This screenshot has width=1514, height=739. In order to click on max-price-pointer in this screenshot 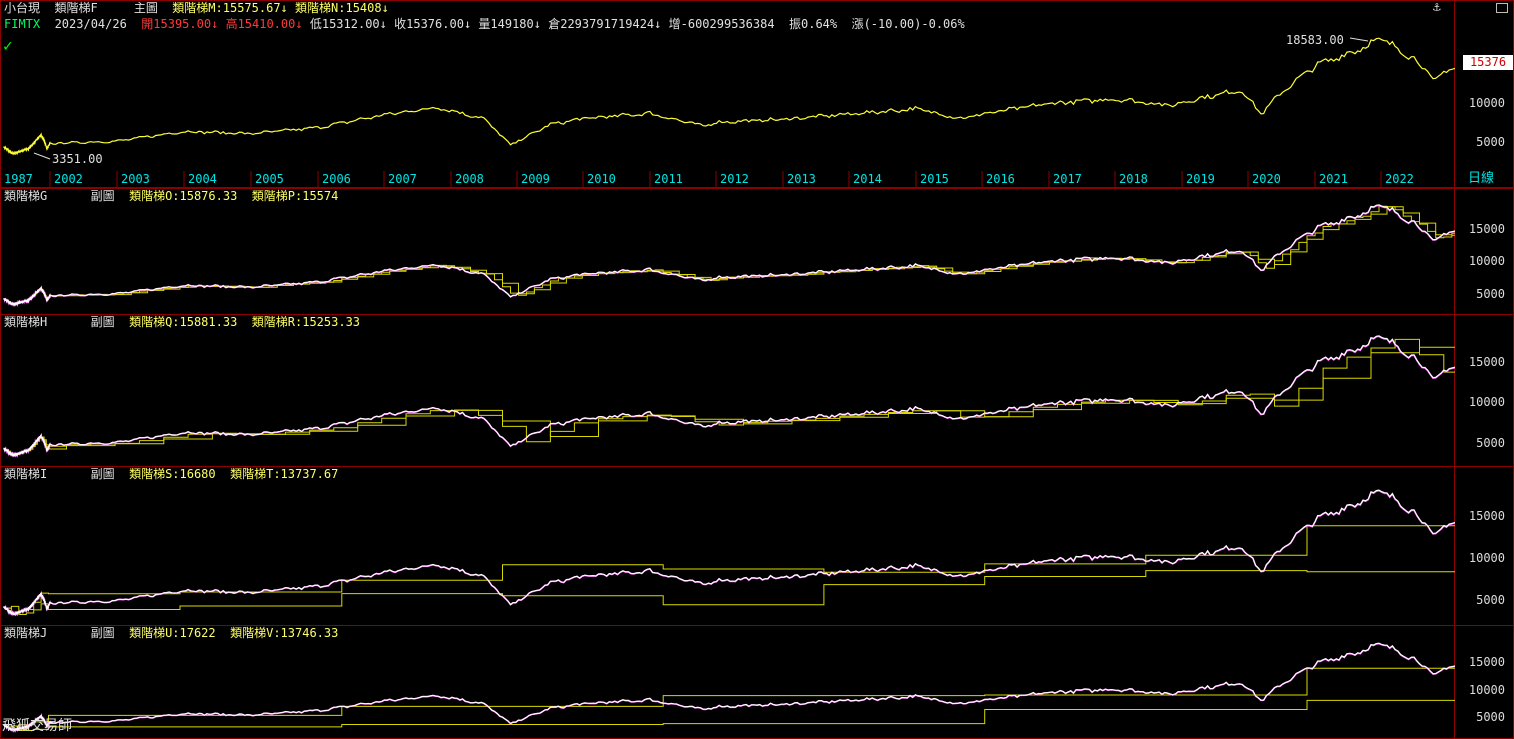, I will do `click(1359, 39)`.